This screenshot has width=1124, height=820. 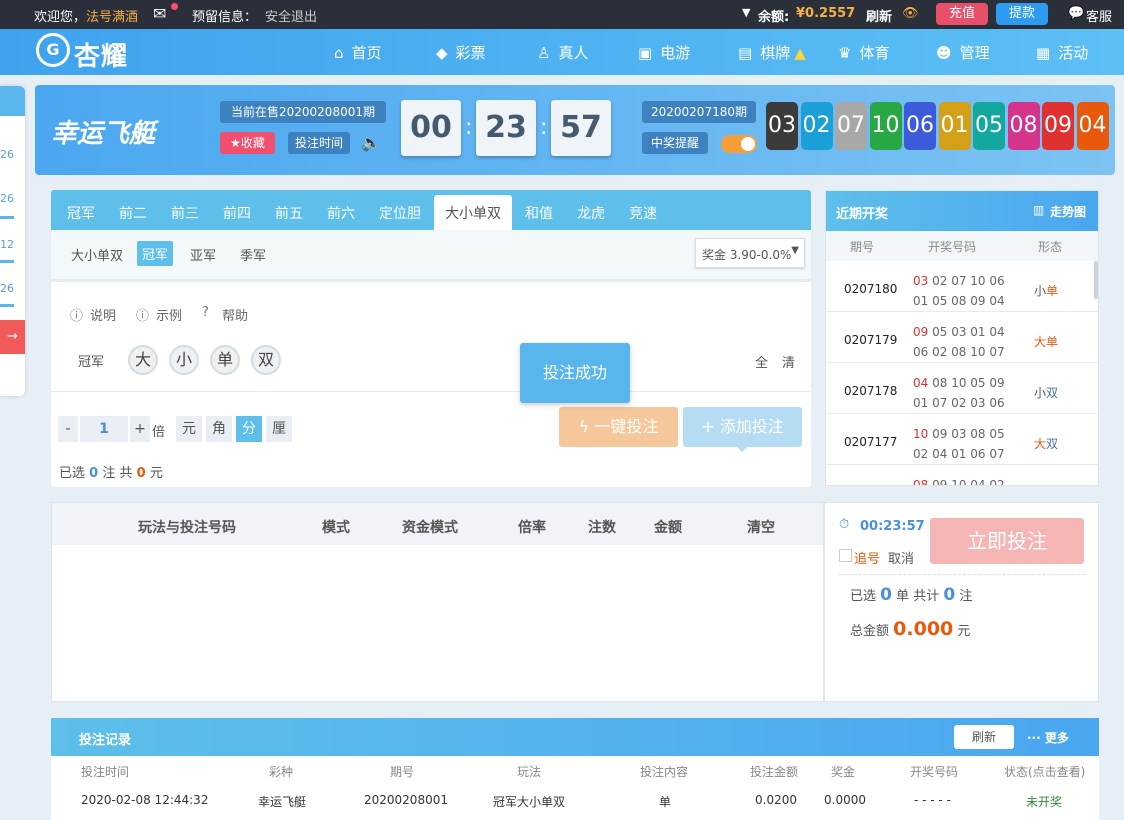 I want to click on multiplier-increment: +, so click(x=140, y=429).